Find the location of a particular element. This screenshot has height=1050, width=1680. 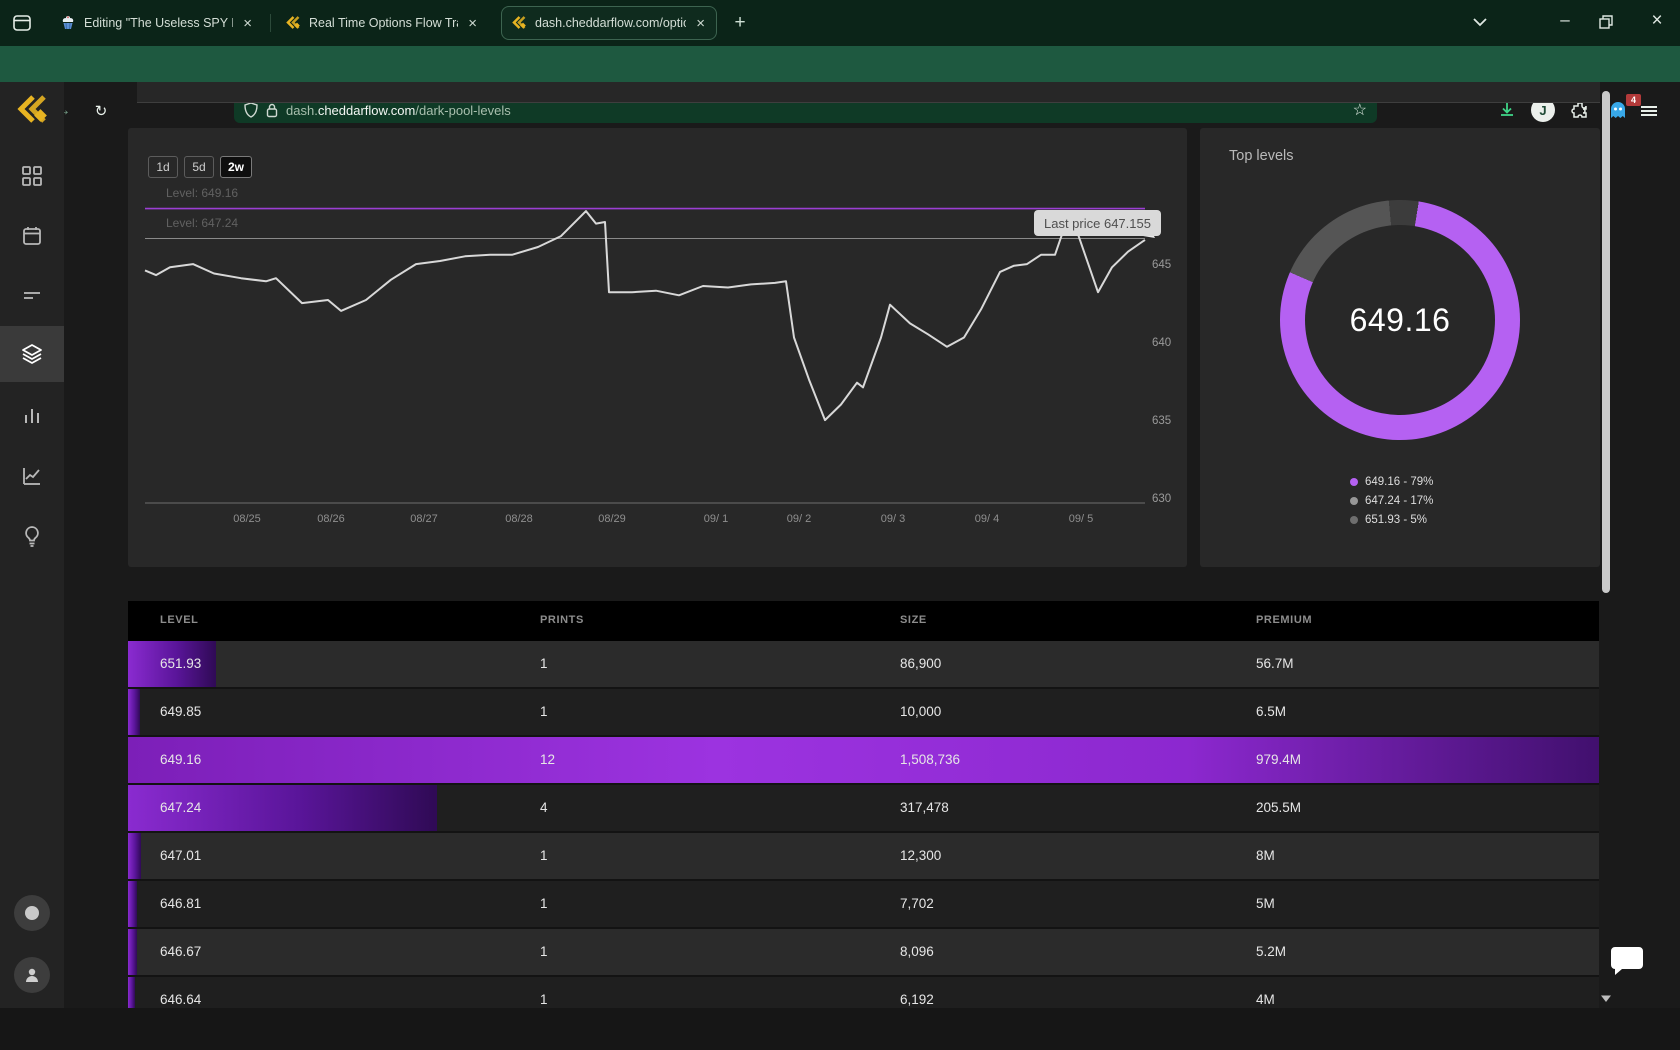

chat-bubble-icon is located at coordinates (1627, 961).